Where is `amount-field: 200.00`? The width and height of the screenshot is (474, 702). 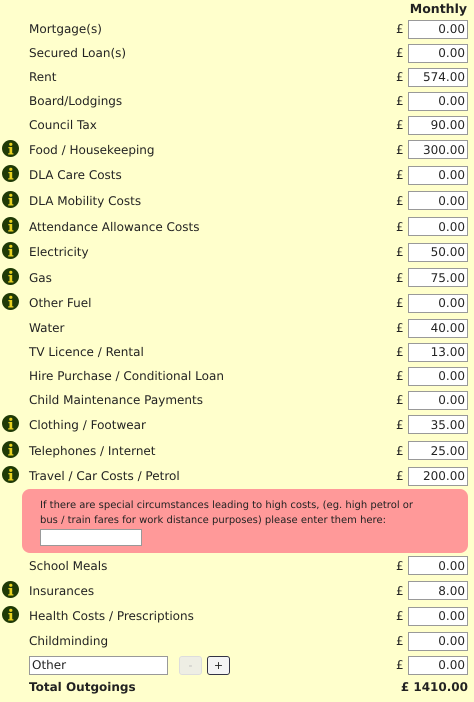
amount-field: 200.00 is located at coordinates (438, 476).